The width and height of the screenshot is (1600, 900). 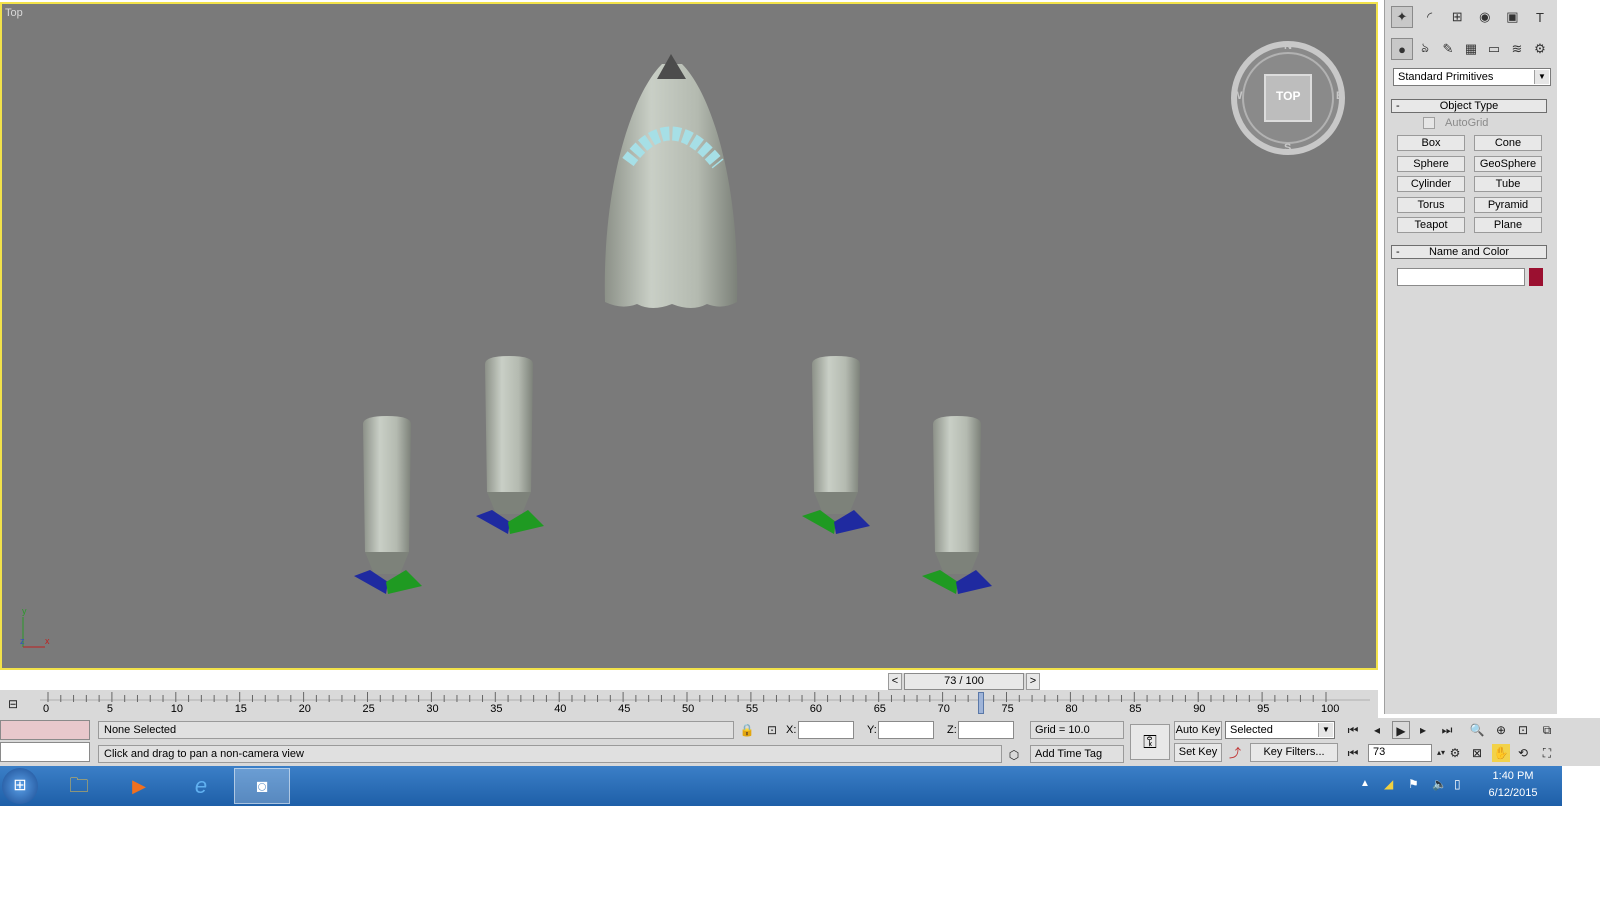 I want to click on field-of-view-icon: ⊠, so click(x=1477, y=753).